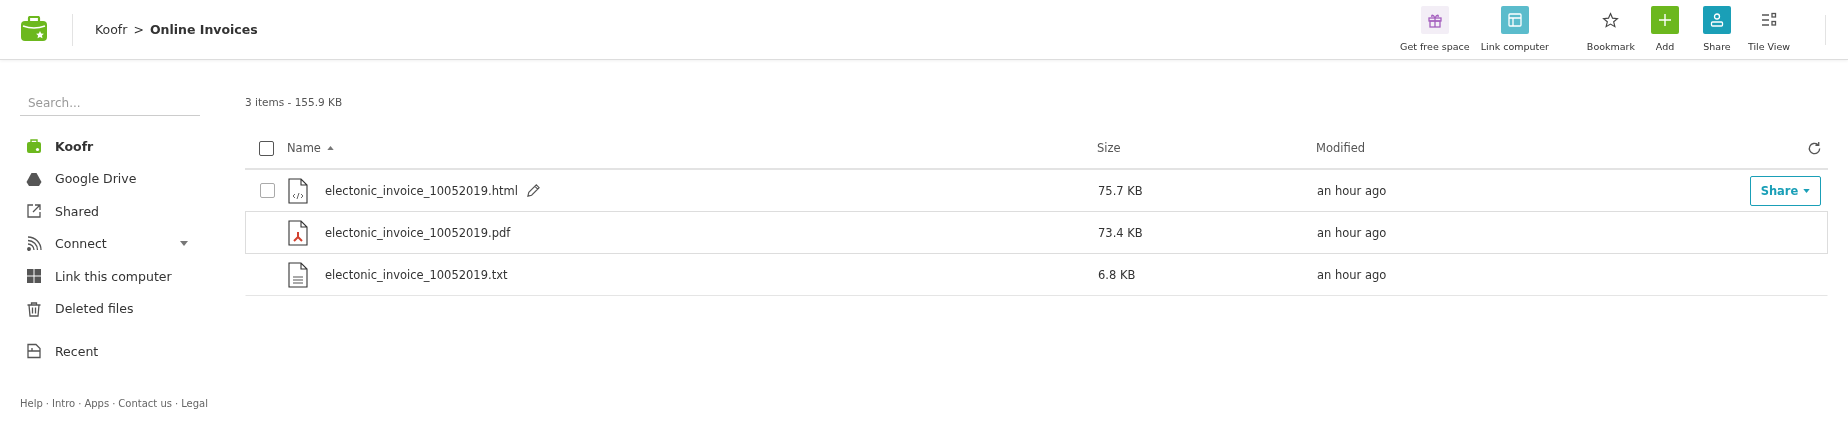  What do you see at coordinates (110, 351) in the screenshot?
I see `sidebar-item: Recent` at bounding box center [110, 351].